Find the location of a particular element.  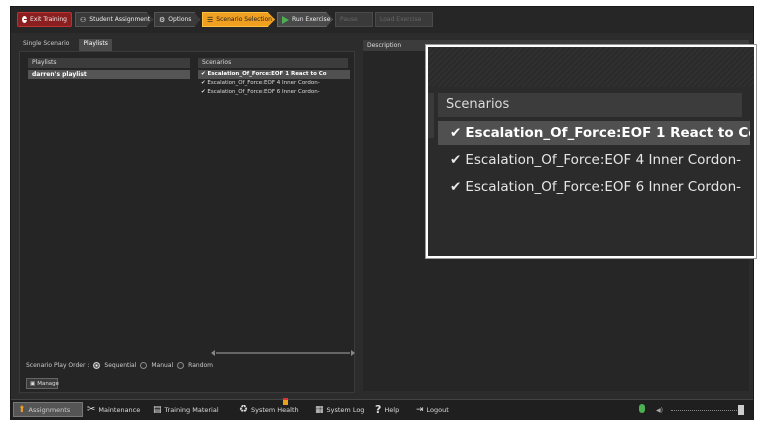

sequential-label: Sequential is located at coordinates (120, 365).